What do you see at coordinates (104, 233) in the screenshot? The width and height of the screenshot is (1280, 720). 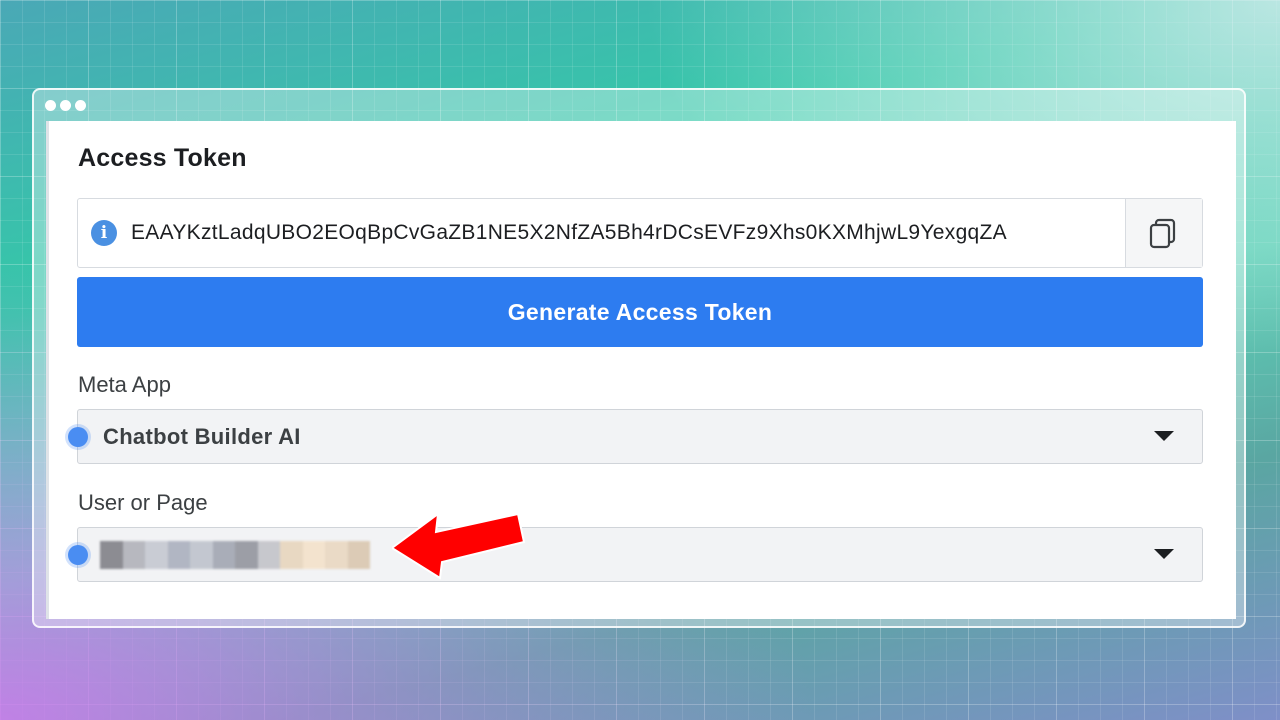 I see `info-icon: i` at bounding box center [104, 233].